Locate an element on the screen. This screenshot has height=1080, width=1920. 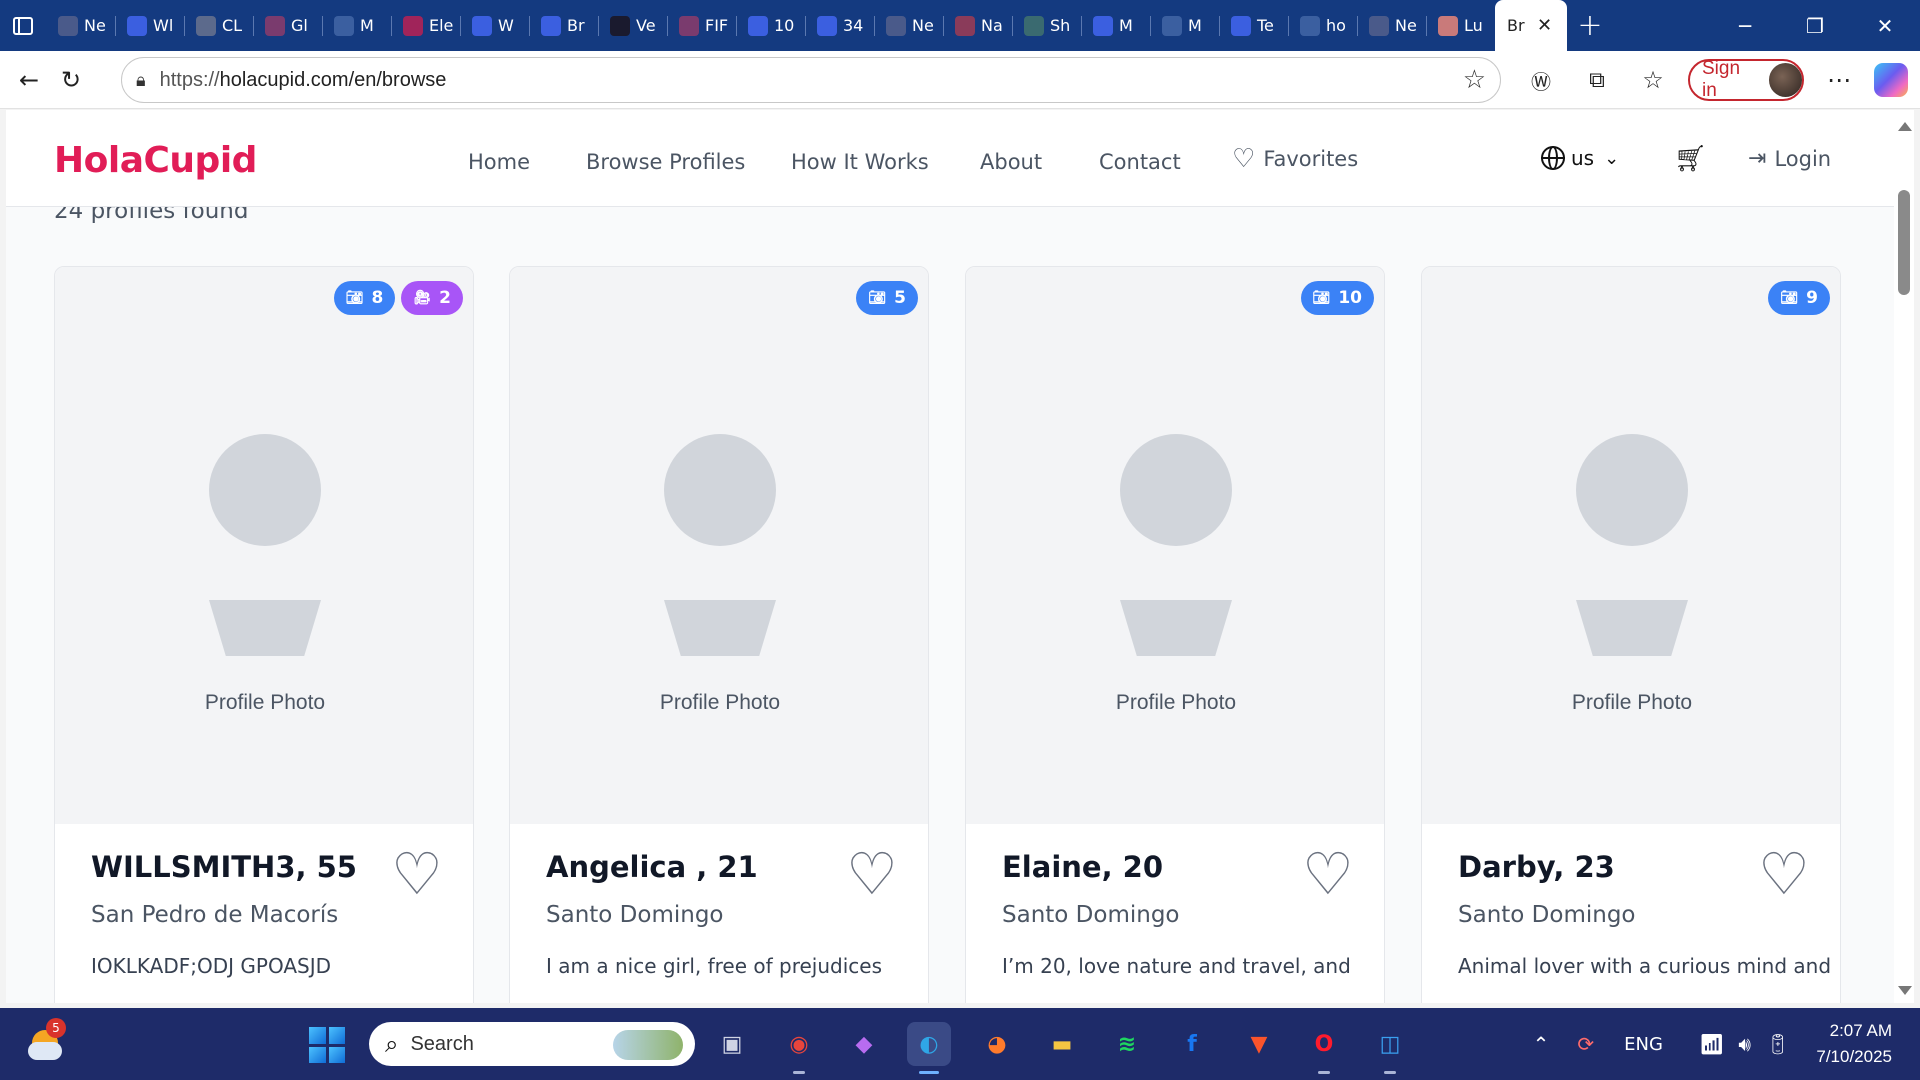
browser-tab: ho is located at coordinates (1322, 25).